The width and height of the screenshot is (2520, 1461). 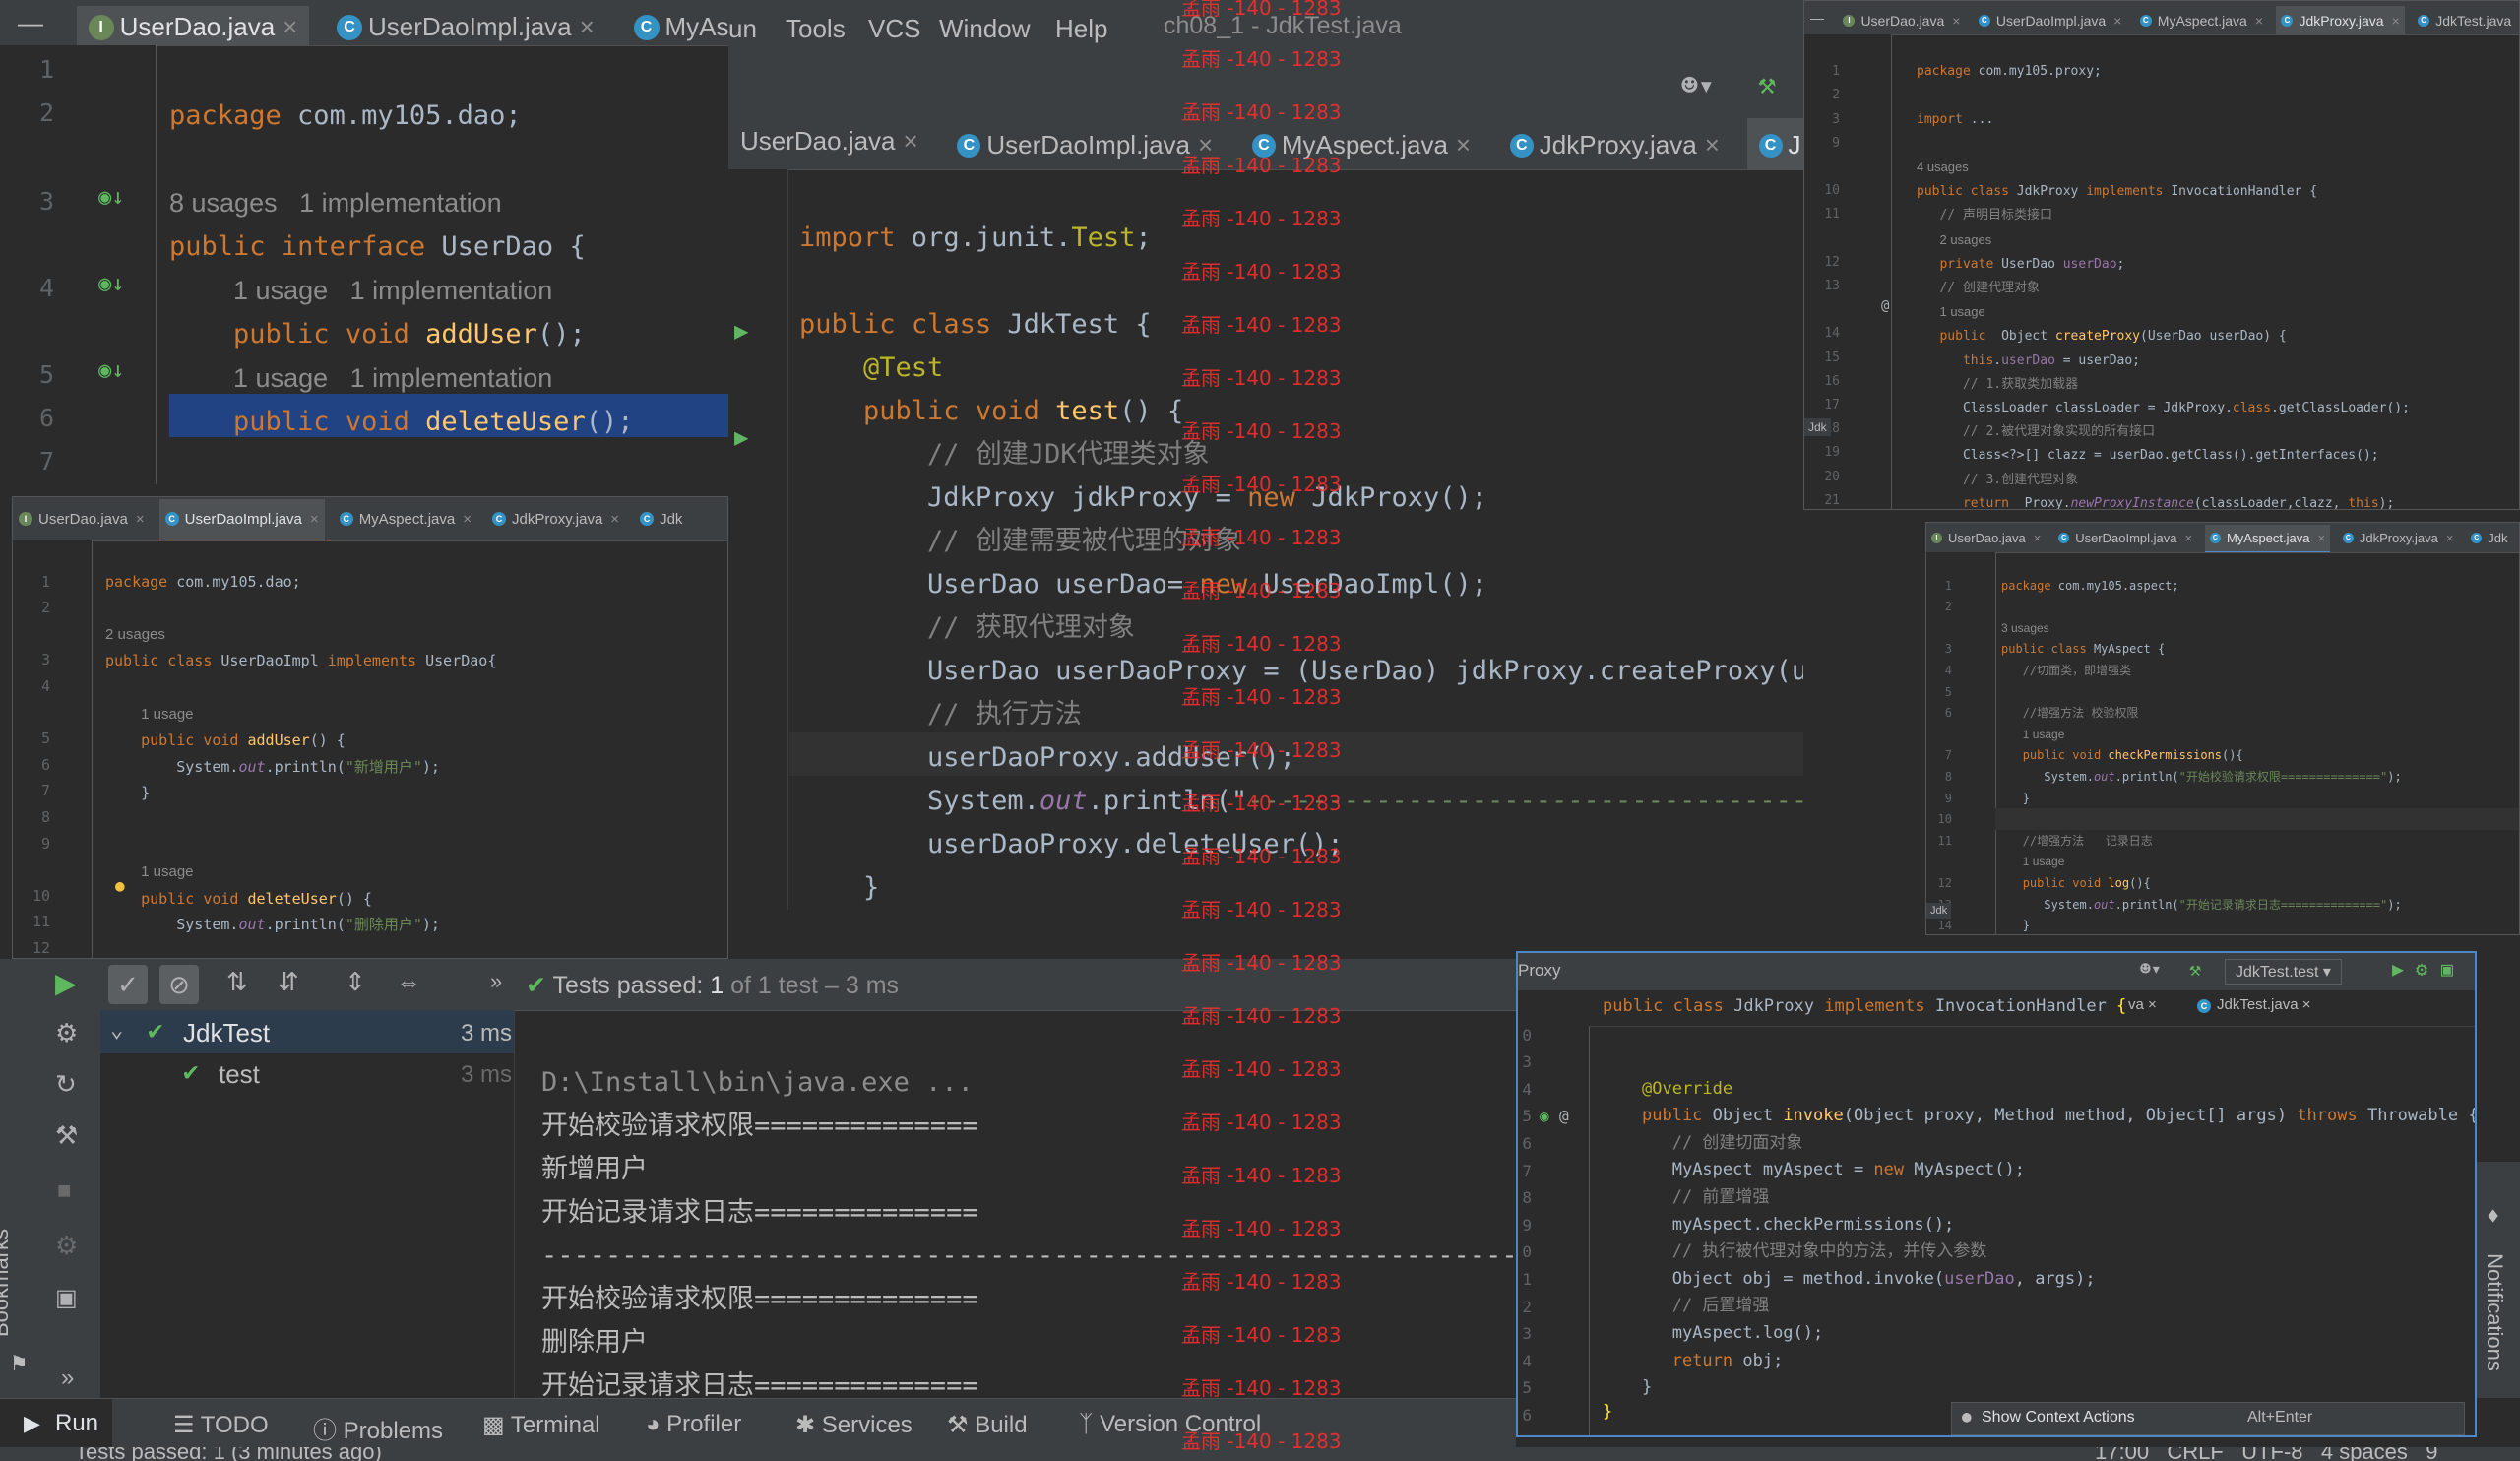 I want to click on run-icon: ▶, so click(x=2398, y=969).